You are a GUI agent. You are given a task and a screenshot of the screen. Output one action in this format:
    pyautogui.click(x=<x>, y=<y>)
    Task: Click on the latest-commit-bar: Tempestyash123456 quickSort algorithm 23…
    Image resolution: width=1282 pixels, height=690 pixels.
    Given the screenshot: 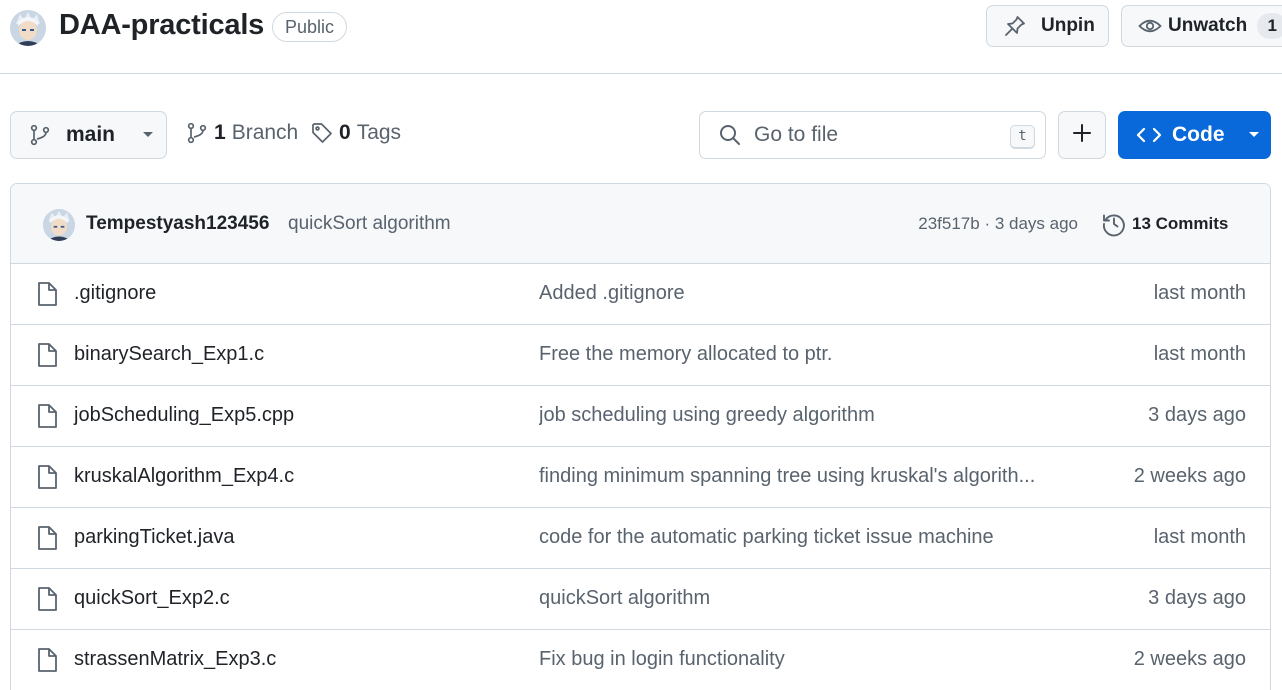 What is the action you would take?
    pyautogui.click(x=640, y=224)
    